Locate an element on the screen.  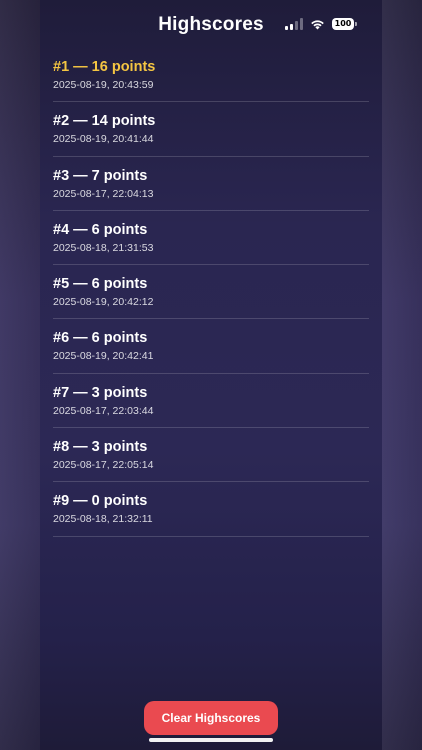
highscore-rank-points: #6 — 6 points is located at coordinates (100, 338).